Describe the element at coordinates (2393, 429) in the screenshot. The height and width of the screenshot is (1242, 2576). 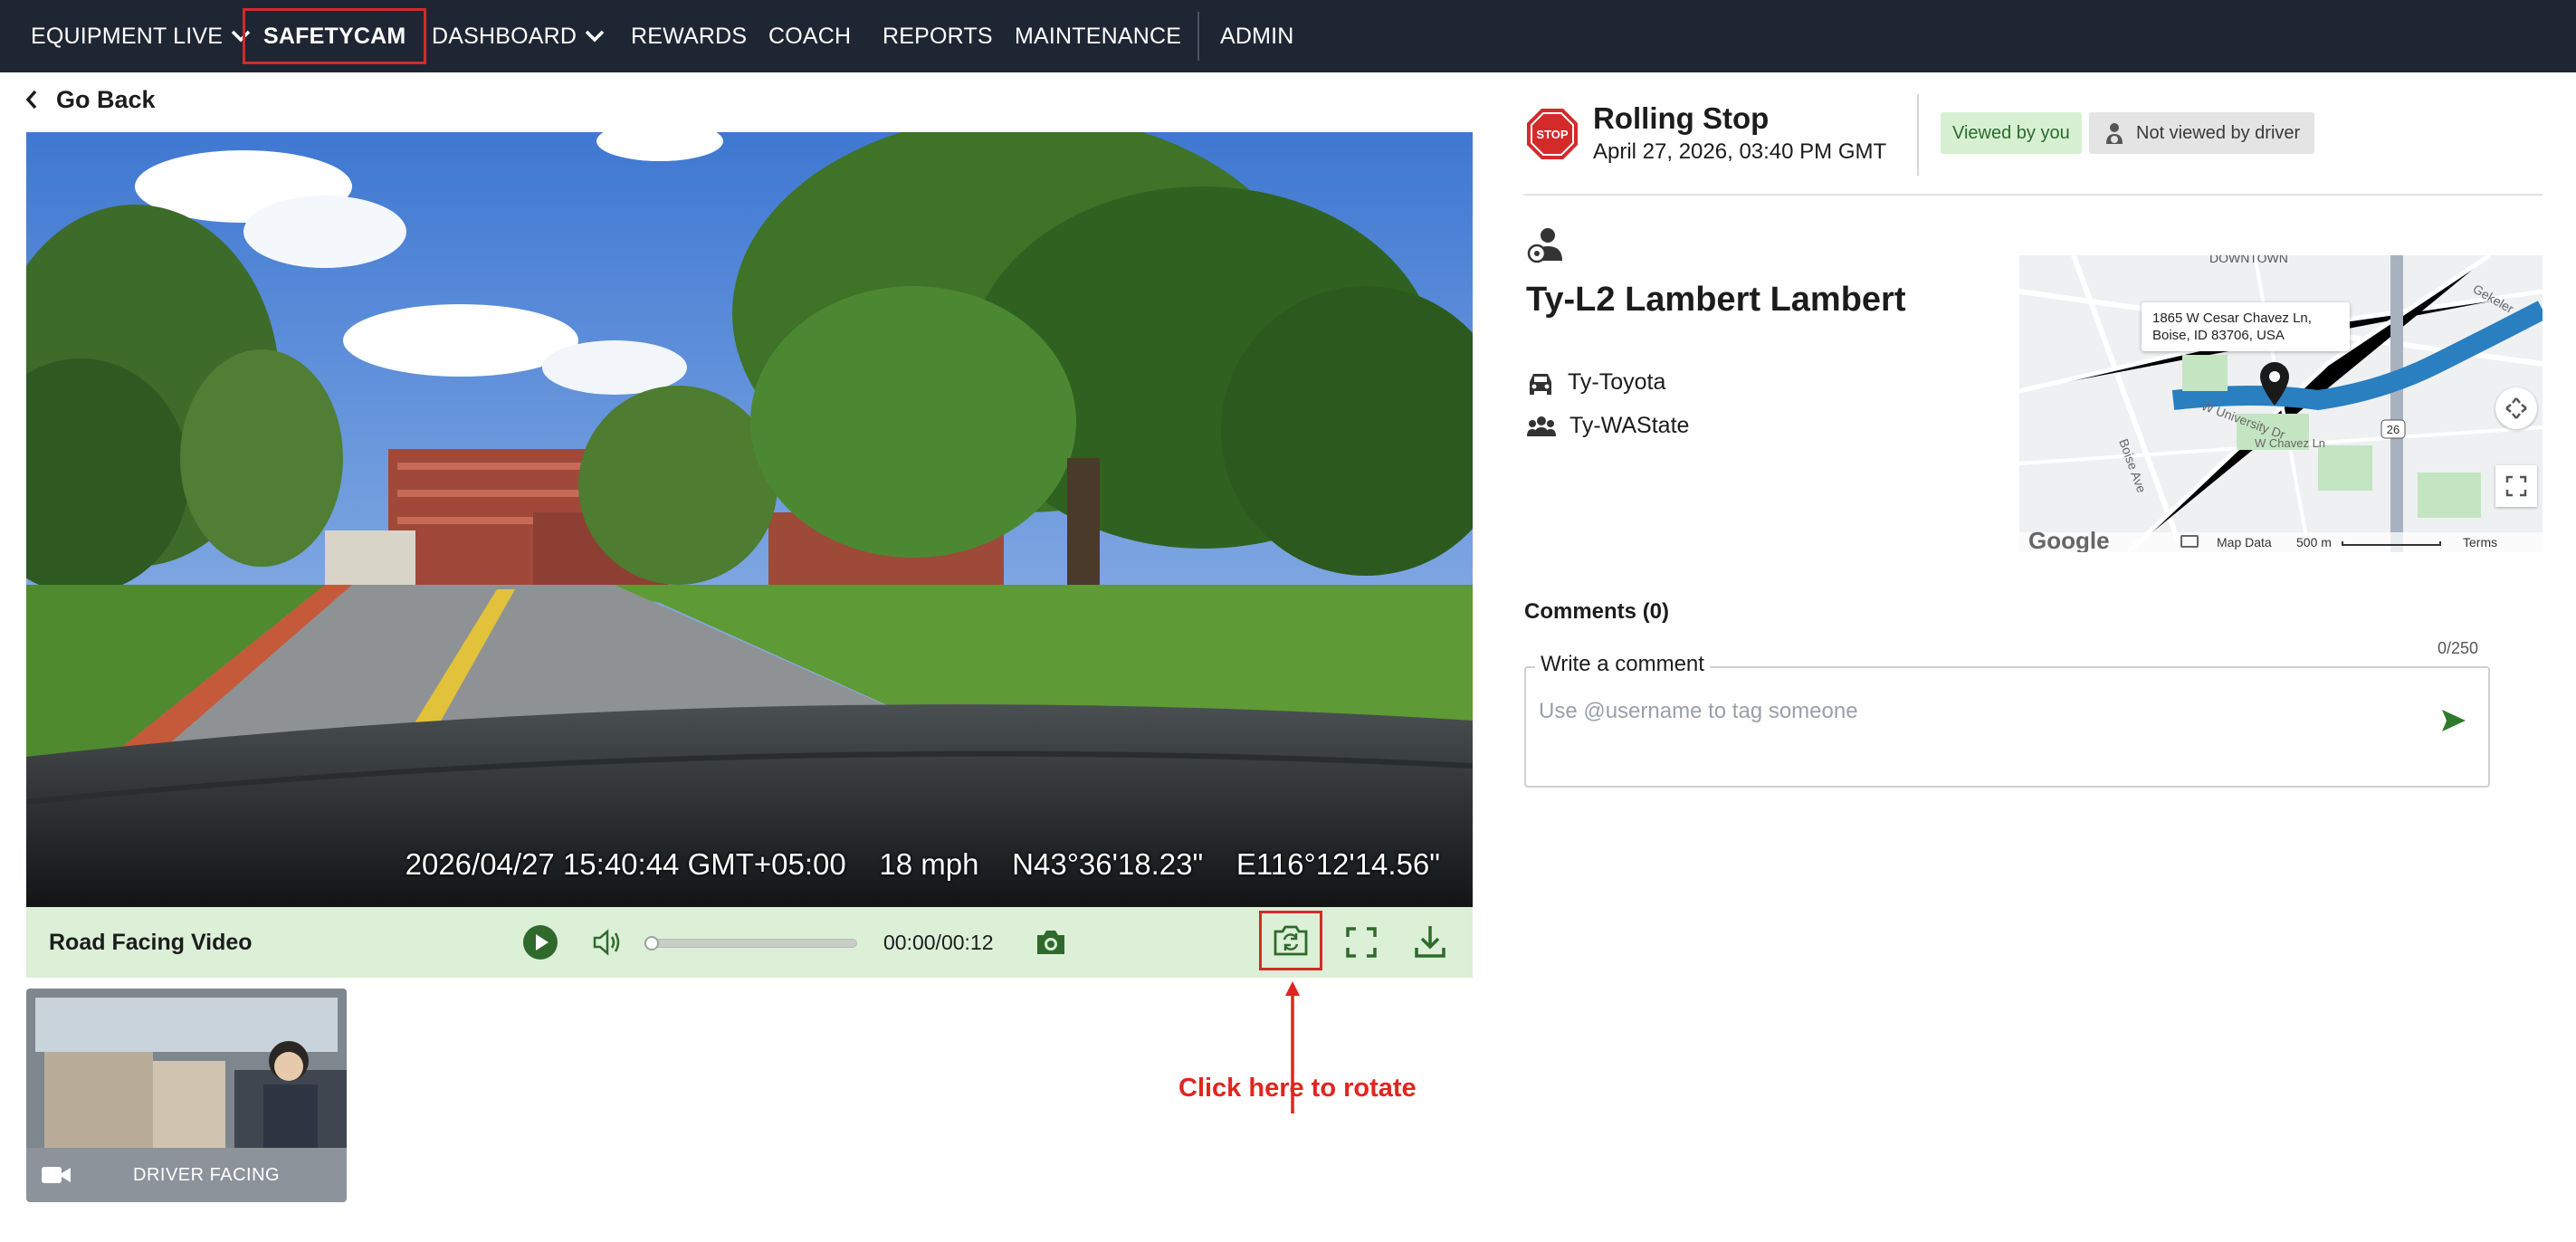
I see `svg-text: 26` at that location.